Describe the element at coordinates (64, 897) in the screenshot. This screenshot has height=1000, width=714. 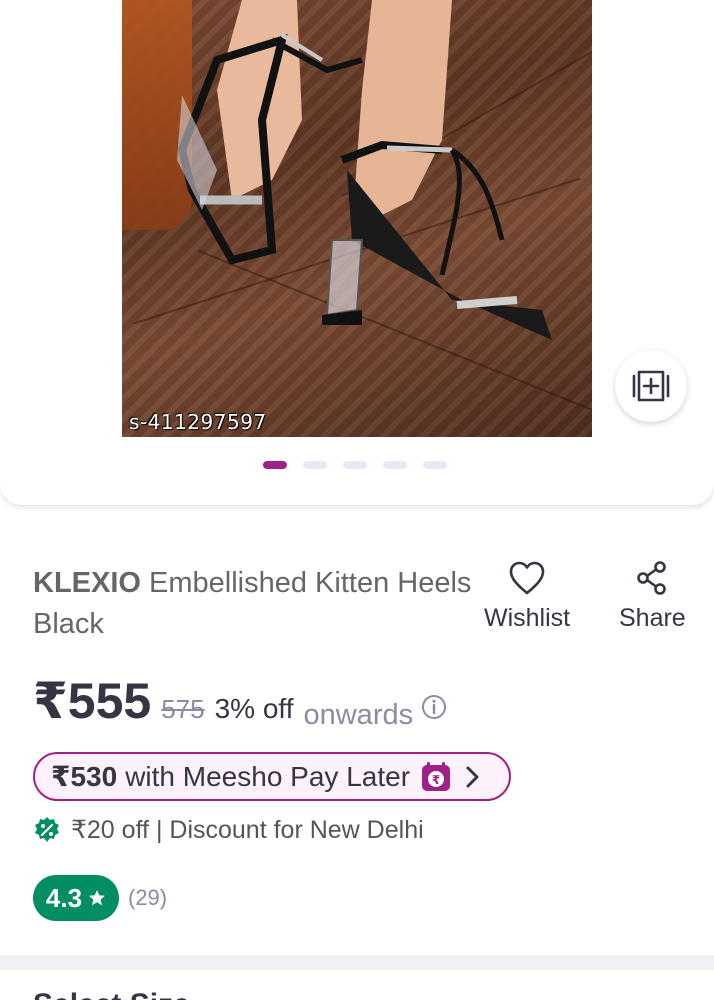
I see `rating-value: 4.3` at that location.